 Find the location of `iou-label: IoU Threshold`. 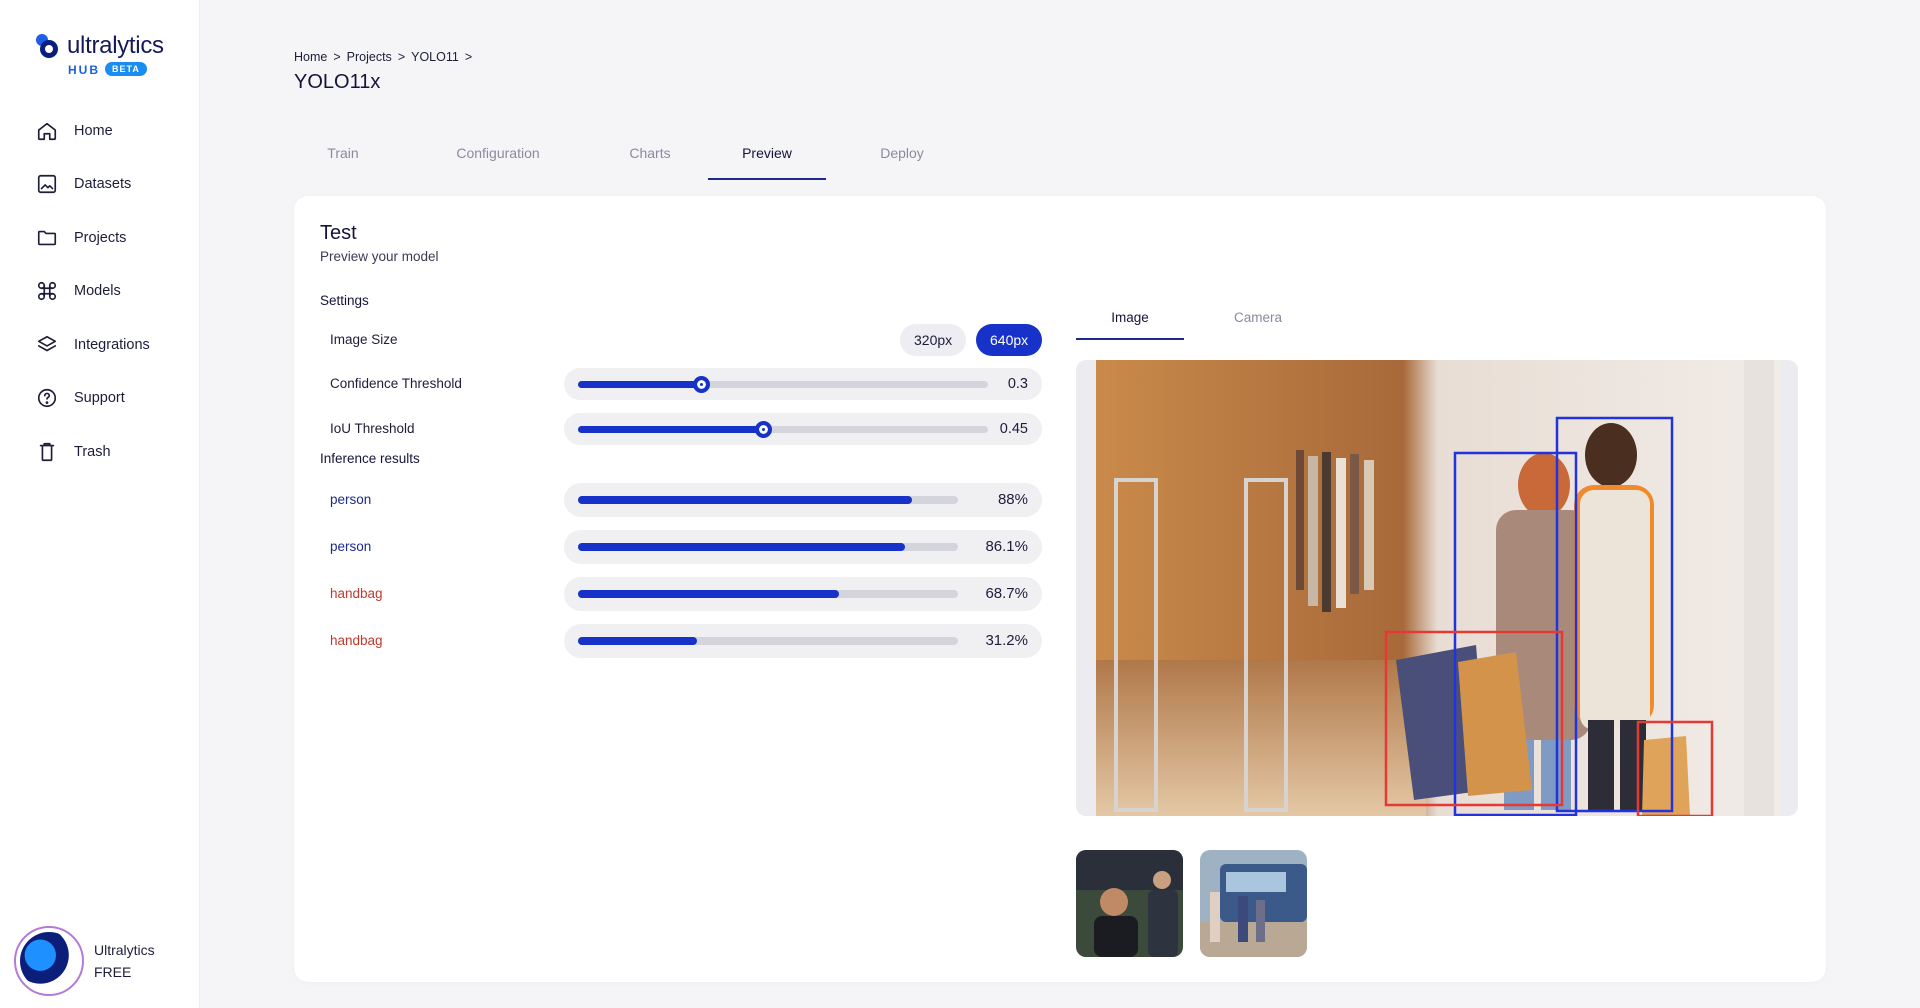

iou-label: IoU Threshold is located at coordinates (372, 428).